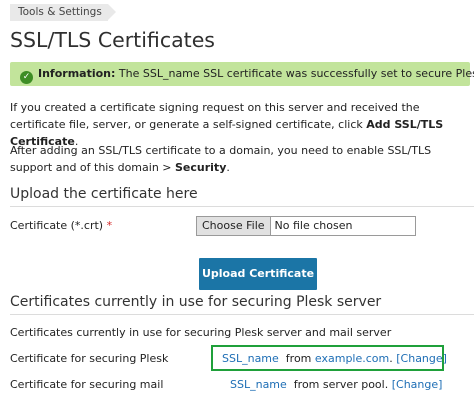 Image resolution: width=474 pixels, height=409 pixels. Describe the element at coordinates (104, 194) in the screenshot. I see `upload-heading: Upload the certificate here` at that location.